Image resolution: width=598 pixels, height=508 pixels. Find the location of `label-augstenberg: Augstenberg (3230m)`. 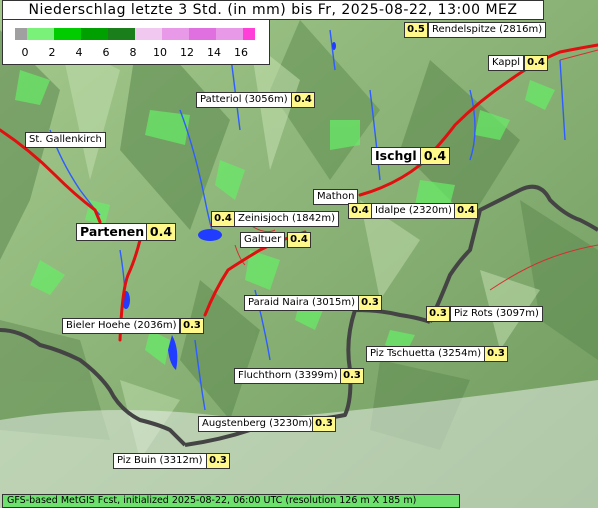

label-augstenberg: Augstenberg (3230m) is located at coordinates (257, 424).